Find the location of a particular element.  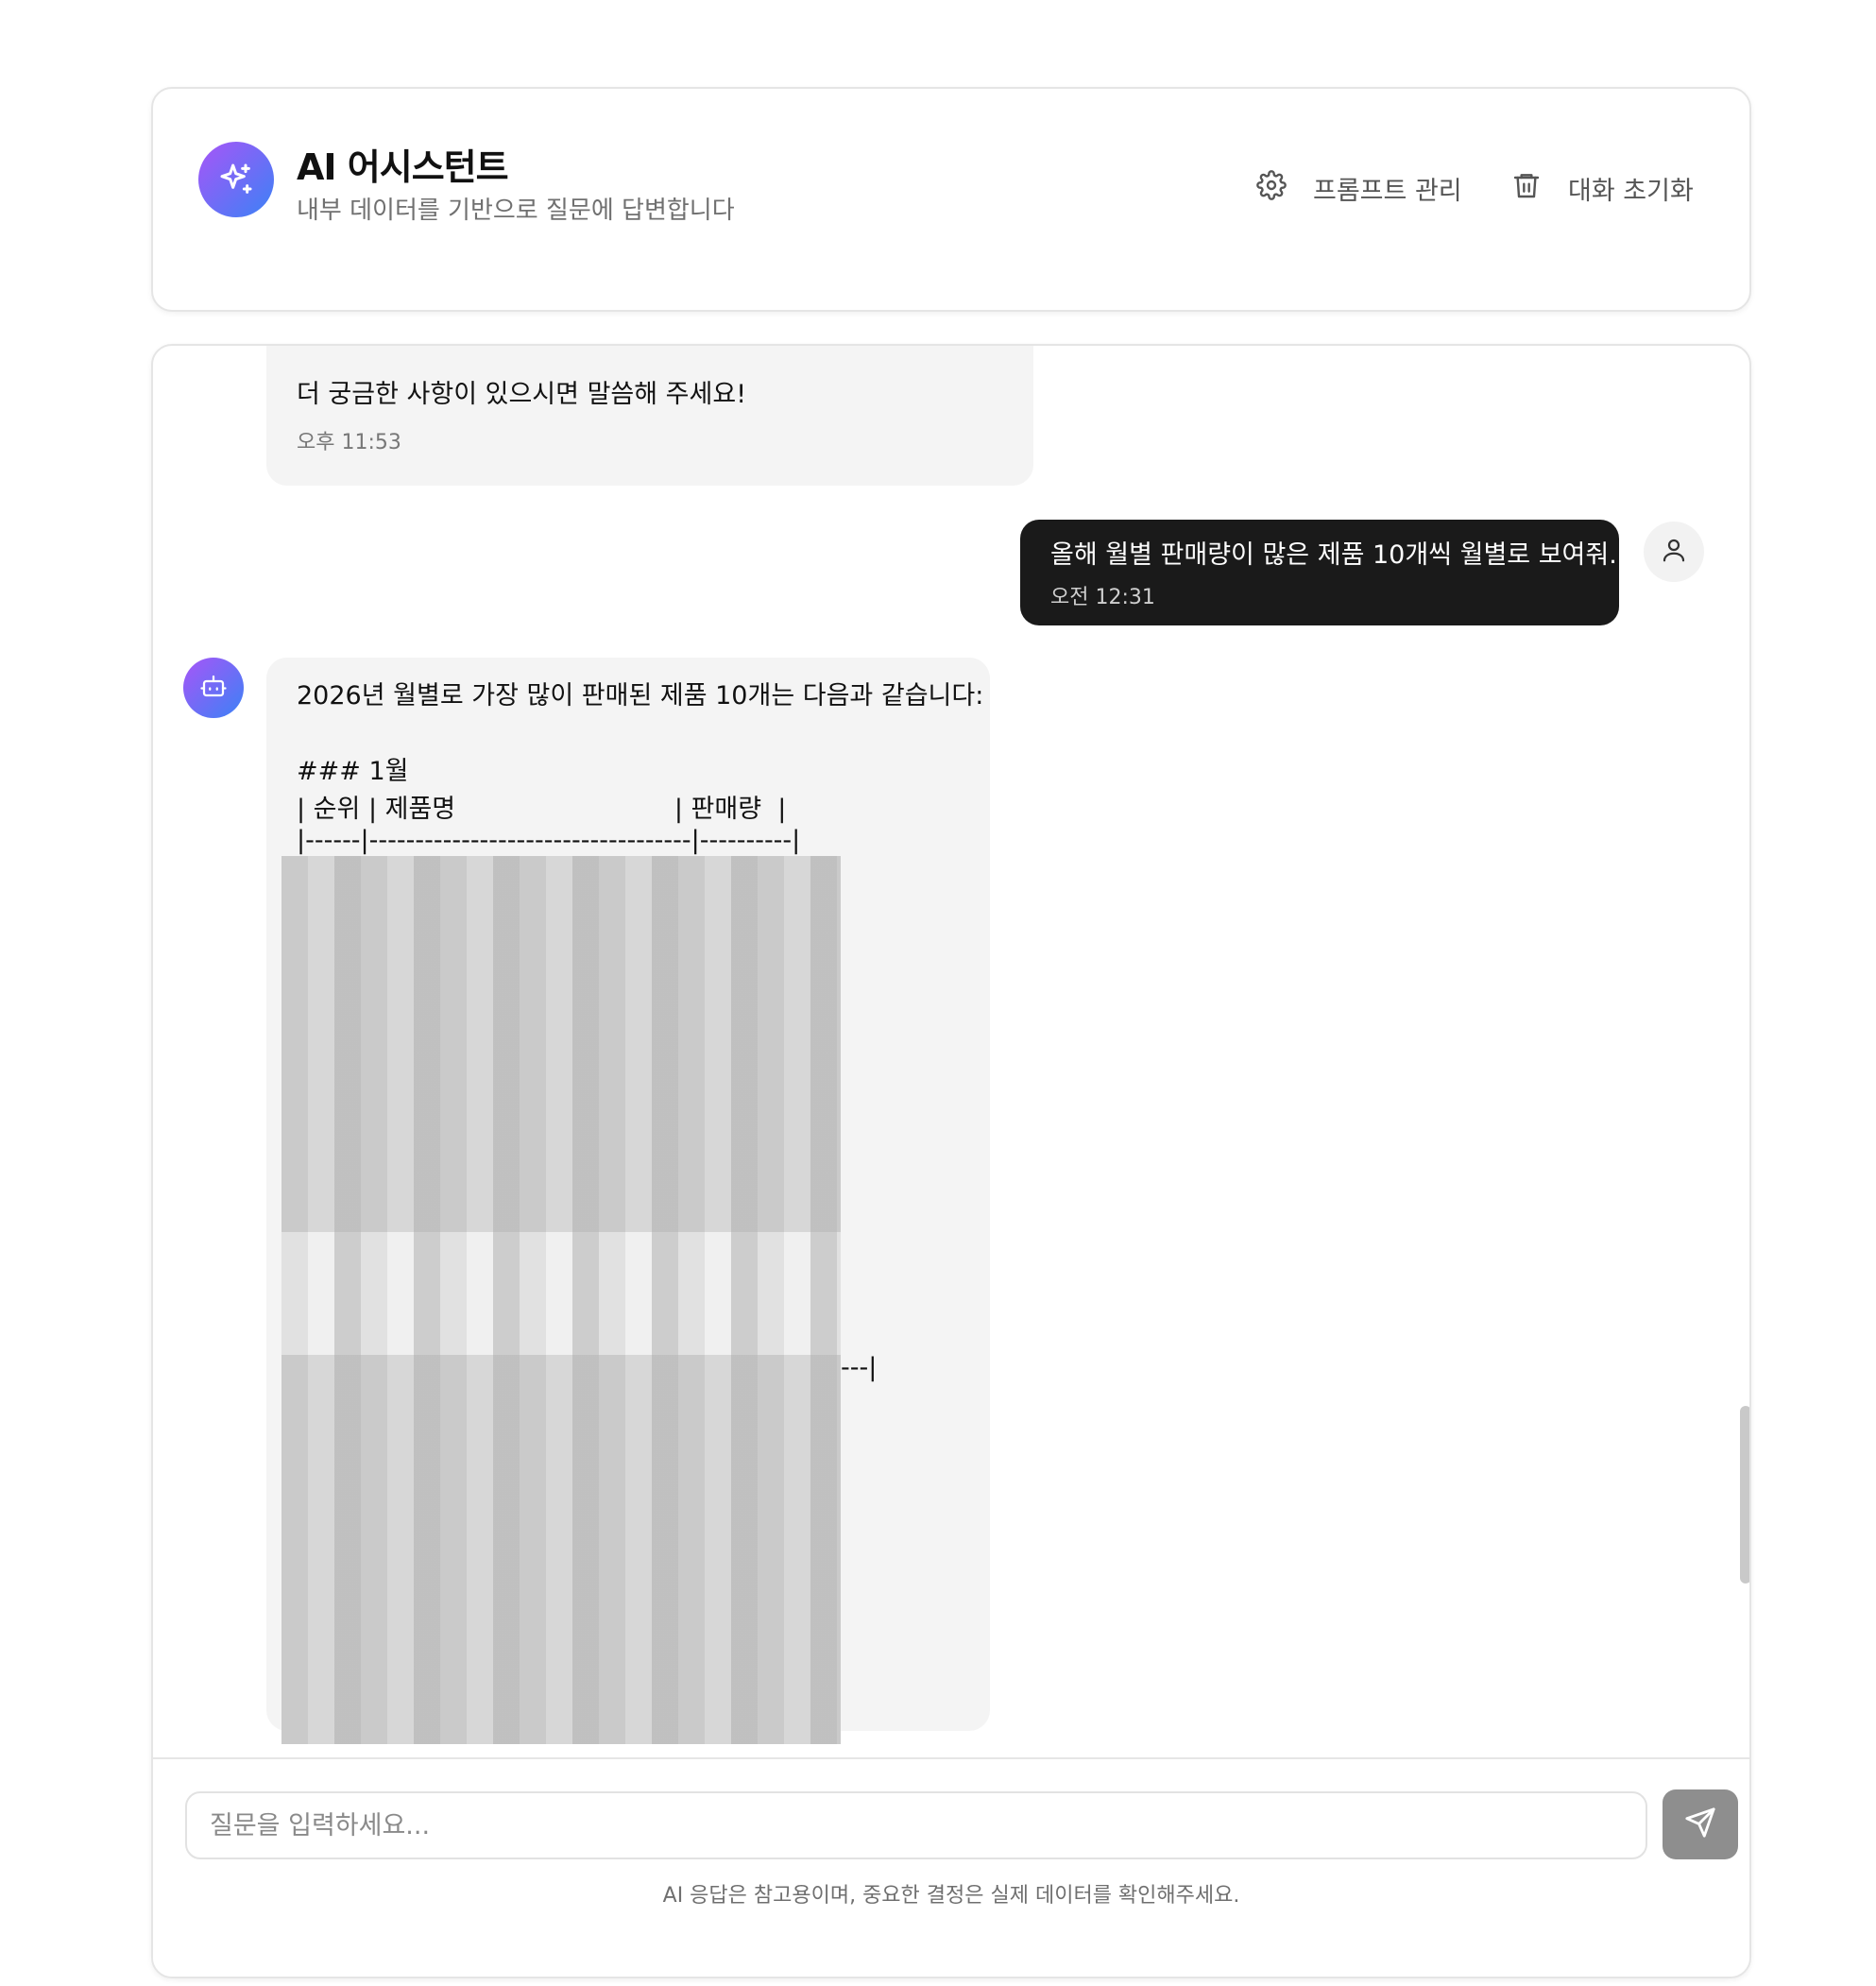

reset-chat-button: 대화 초기화 is located at coordinates (1603, 188).